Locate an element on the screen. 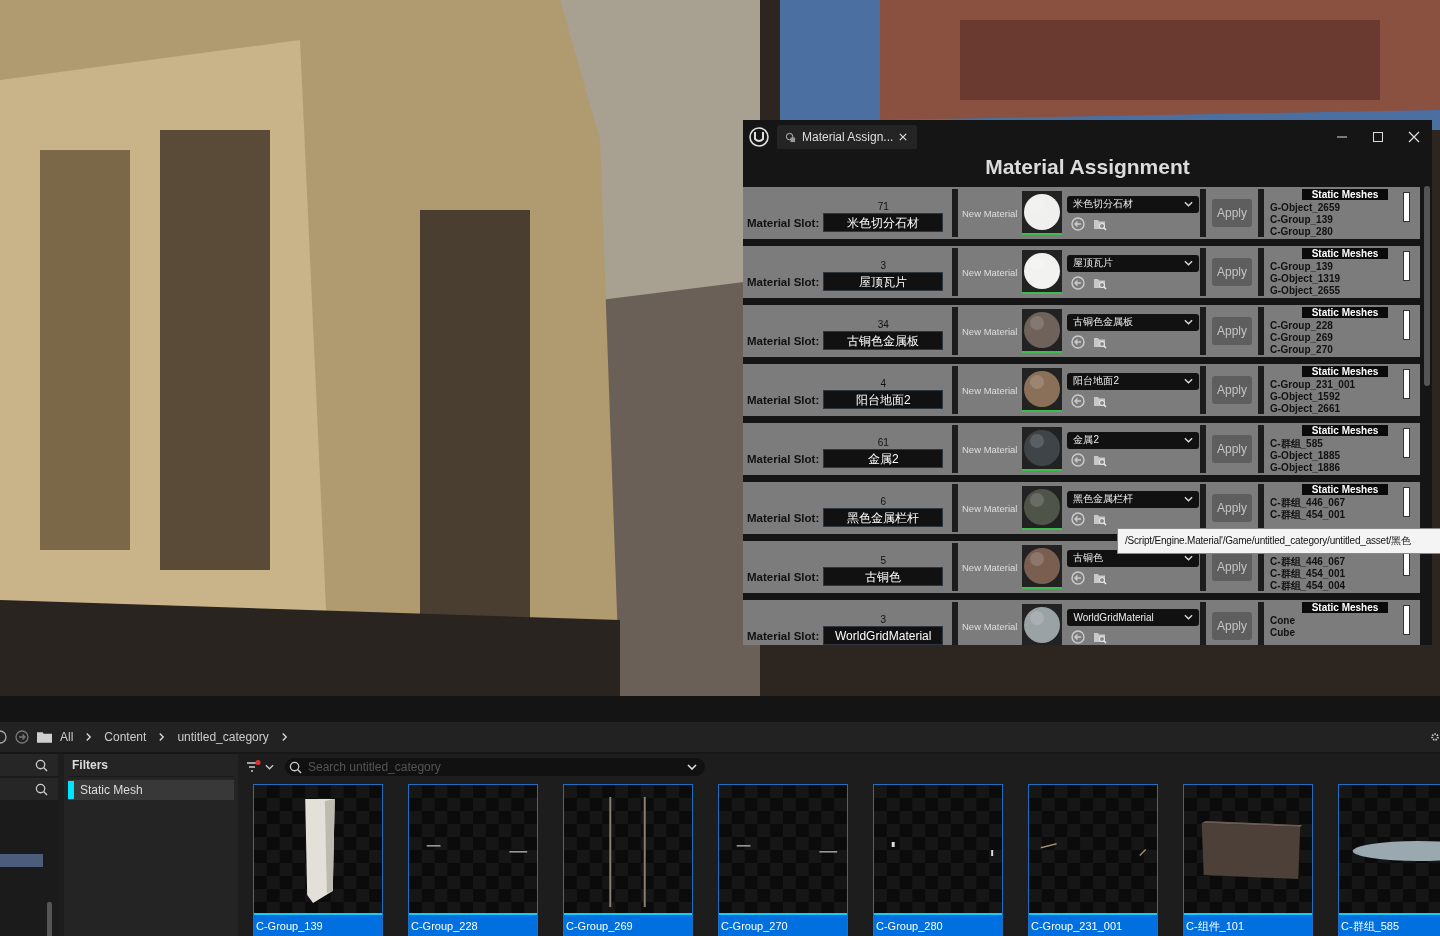  mesh-name: Cone is located at coordinates (1283, 621).